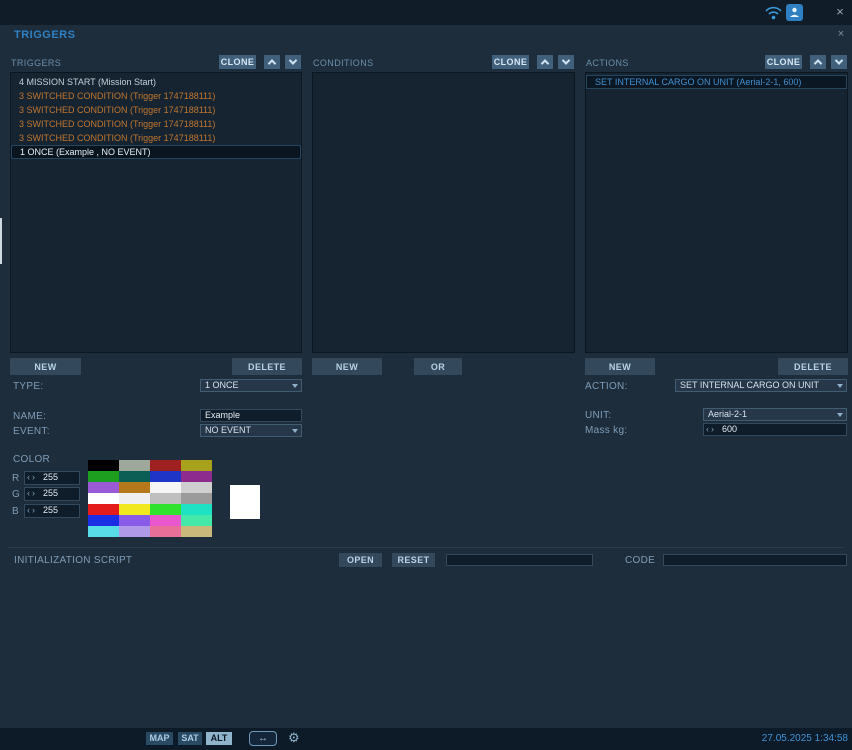 Image resolution: width=852 pixels, height=750 pixels. Describe the element at coordinates (443, 212) in the screenshot. I see `conditions-list` at that location.